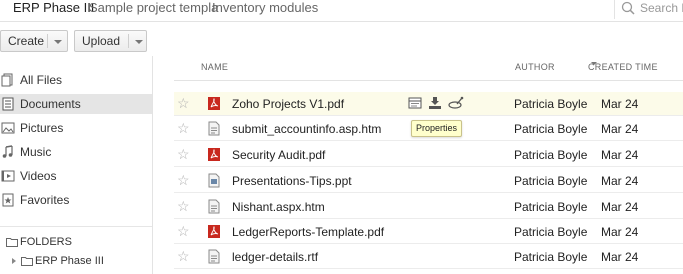 This screenshot has width=683, height=274. Describe the element at coordinates (47, 41) in the screenshot. I see `create-separator` at that location.